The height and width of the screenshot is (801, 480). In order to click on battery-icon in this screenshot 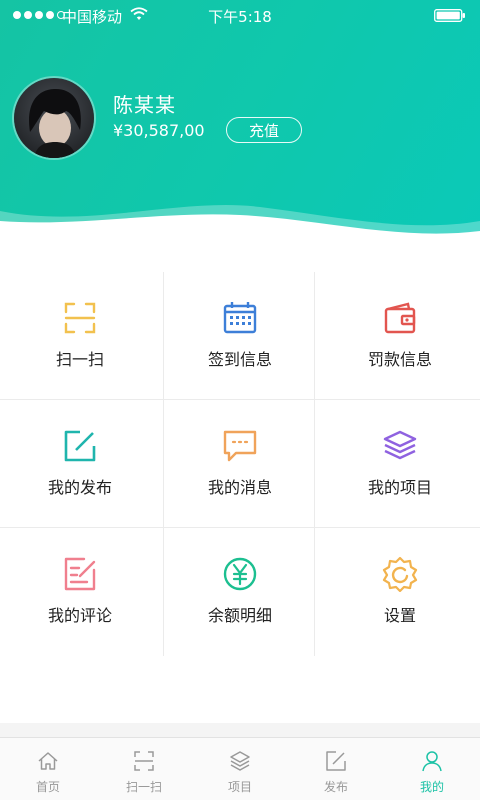, I will do `click(449, 15)`.